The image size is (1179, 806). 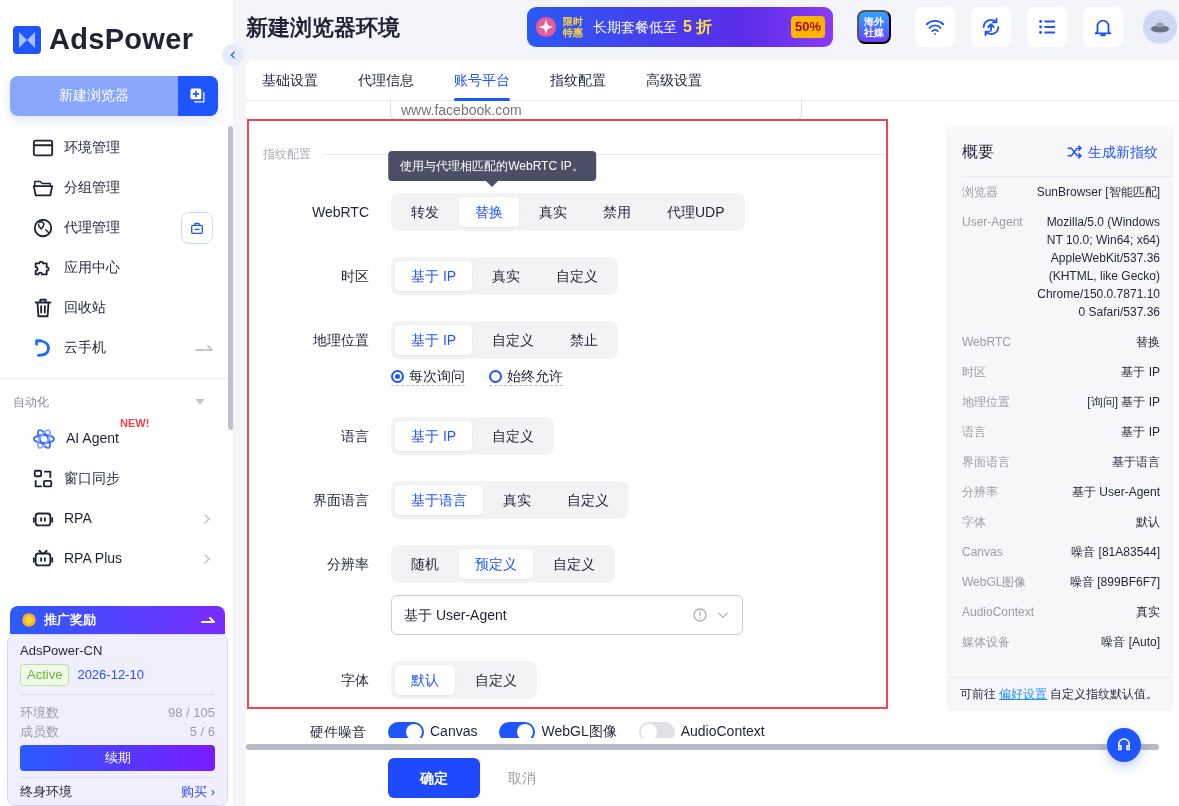 I want to click on tab: 指纹配置, so click(x=578, y=80).